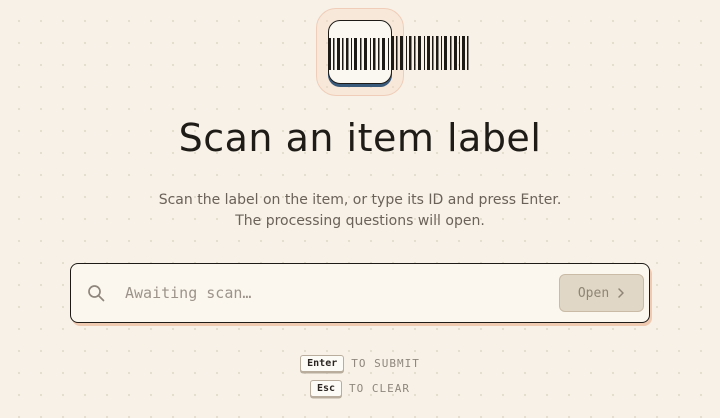 The image size is (720, 418). I want to click on page-title: Scan an item label, so click(360, 138).